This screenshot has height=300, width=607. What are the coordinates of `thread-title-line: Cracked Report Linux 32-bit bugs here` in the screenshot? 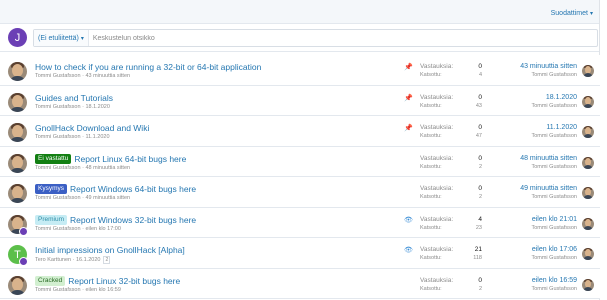 It's located at (107, 280).